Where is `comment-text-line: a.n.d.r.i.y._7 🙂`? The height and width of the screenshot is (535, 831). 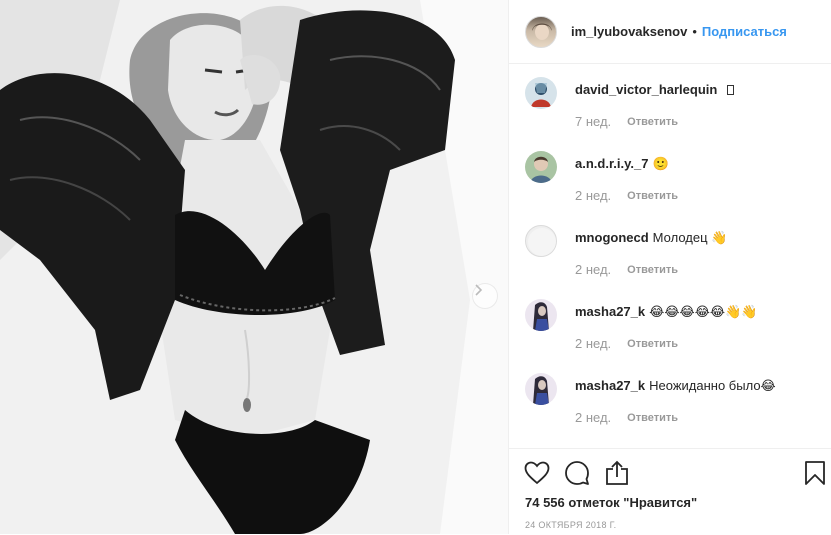 comment-text-line: a.n.d.r.i.y._7 🙂 is located at coordinates (622, 164).